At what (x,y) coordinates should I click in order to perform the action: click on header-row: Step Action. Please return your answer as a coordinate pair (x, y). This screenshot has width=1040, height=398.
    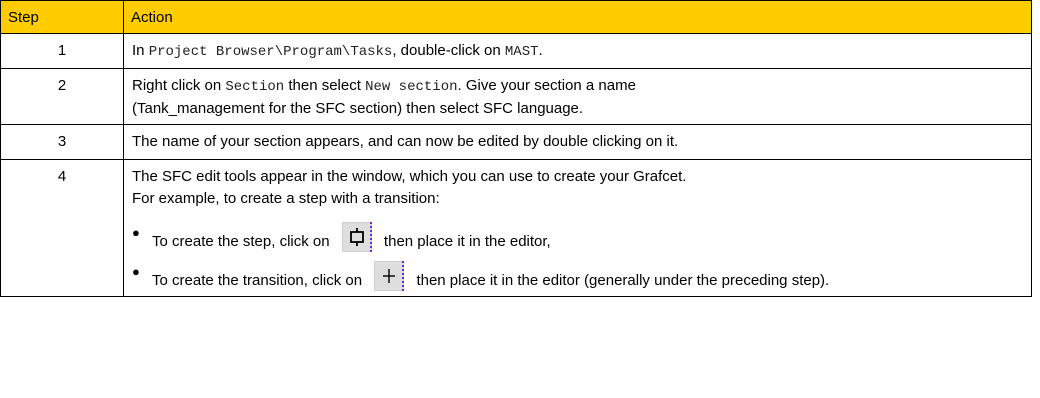
    Looking at the image, I should click on (516, 17).